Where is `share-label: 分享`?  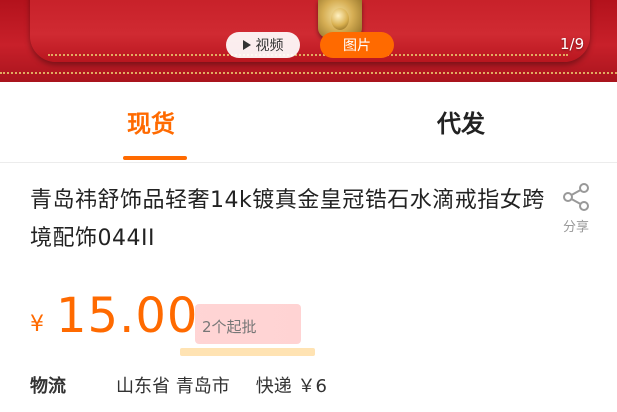 share-label: 分享 is located at coordinates (575, 227).